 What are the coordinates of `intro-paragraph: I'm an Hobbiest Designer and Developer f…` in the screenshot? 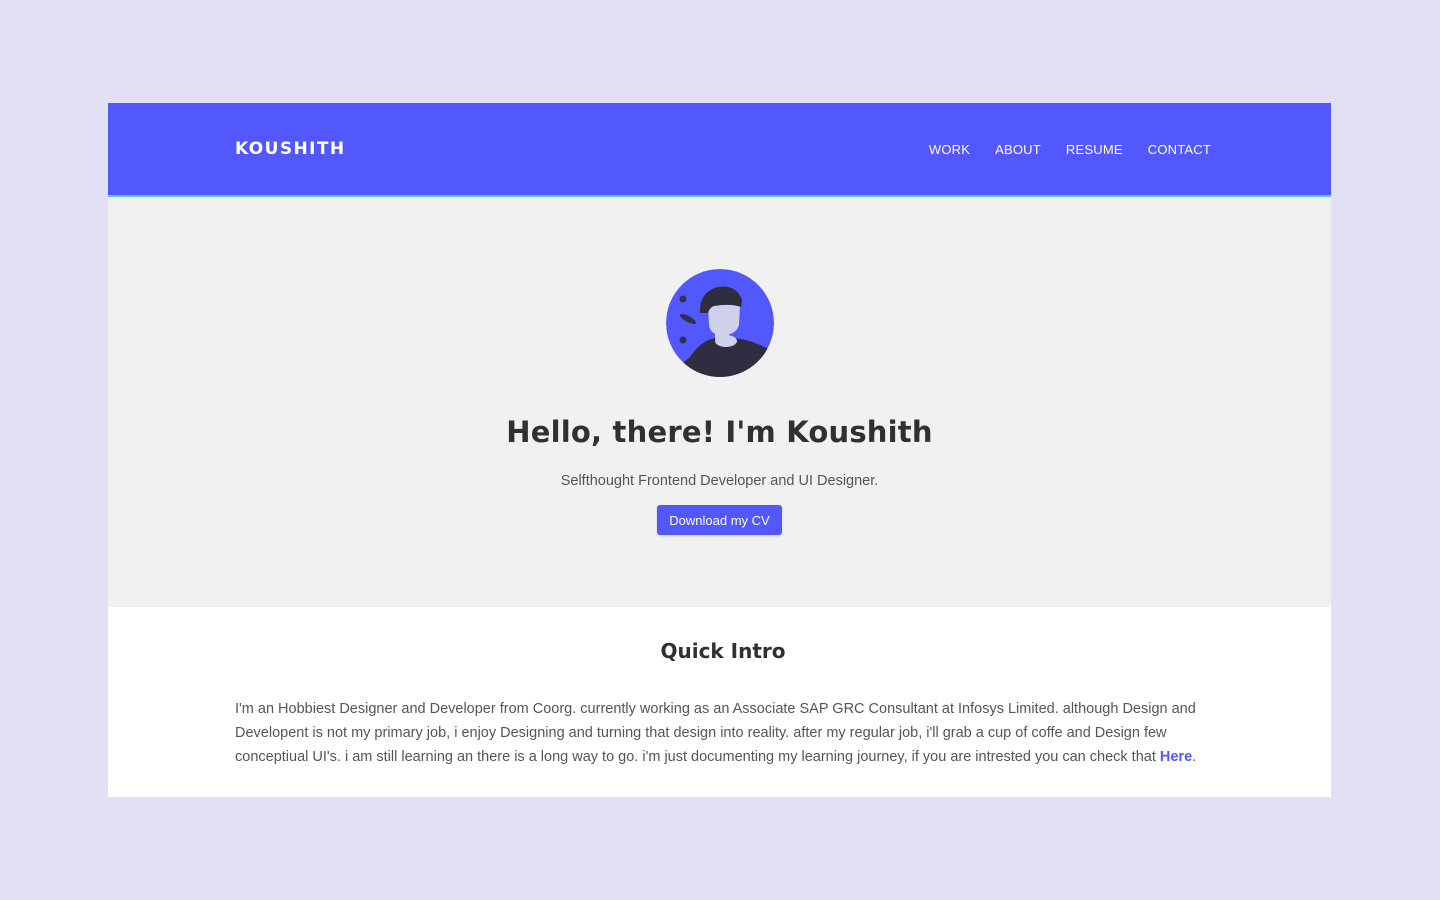 It's located at (723, 733).